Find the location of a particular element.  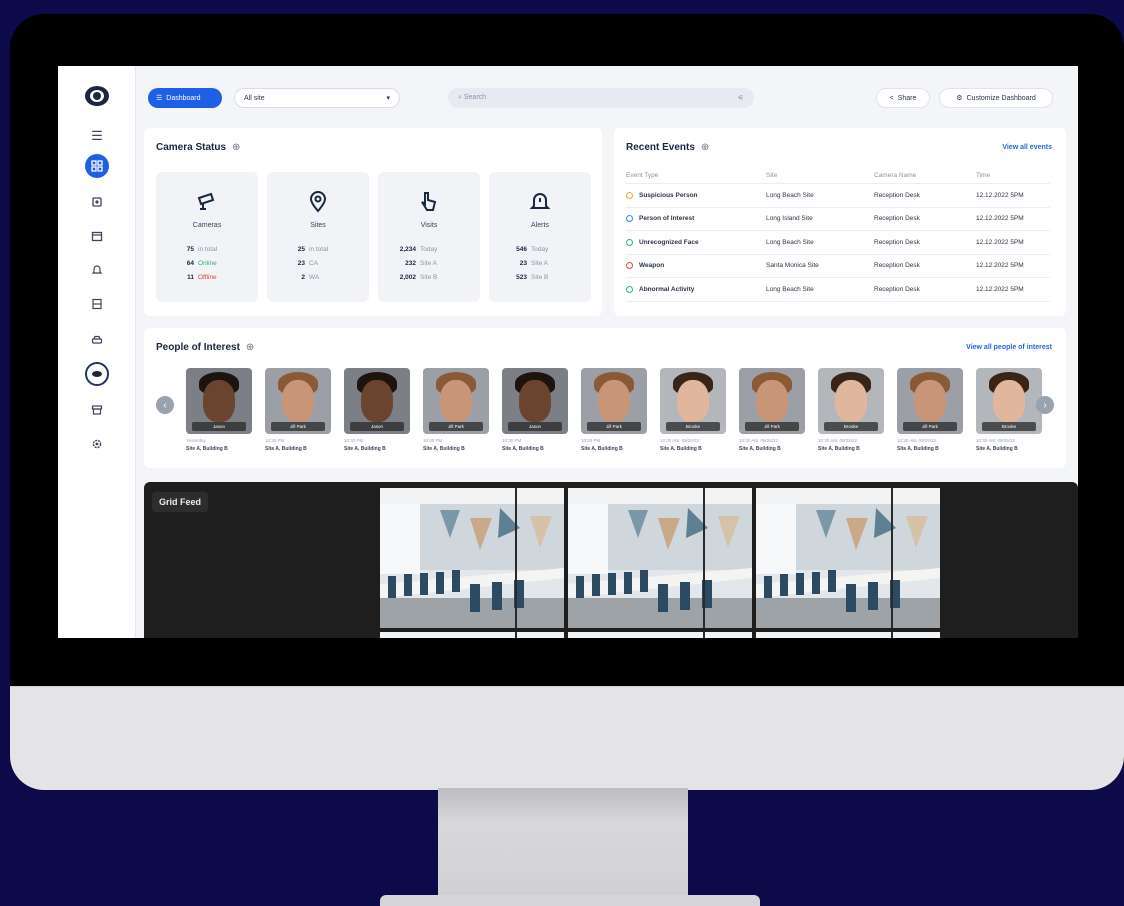

customize-dashboard-button: ⚙ Customize Dashboard is located at coordinates (996, 98).